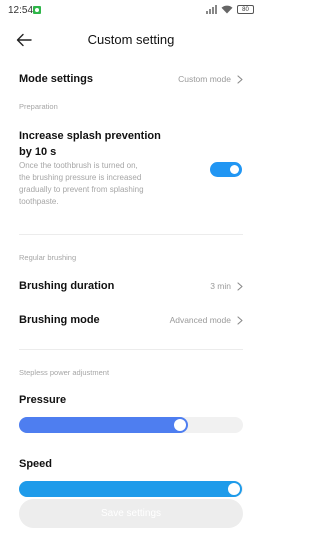  Describe the element at coordinates (67, 286) in the screenshot. I see `brushing-duration-label: Brushing duration` at that location.